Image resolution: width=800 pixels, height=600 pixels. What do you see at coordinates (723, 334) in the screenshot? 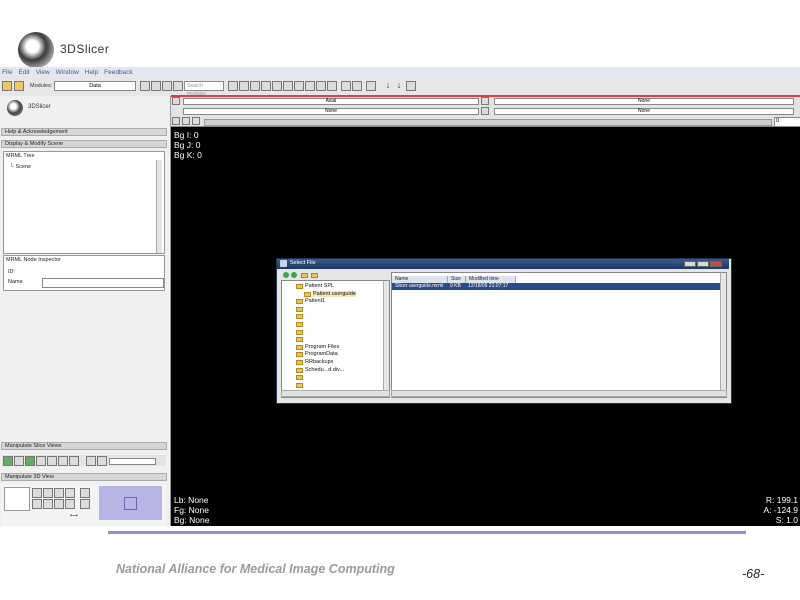
I see `list-v-scrollbar` at bounding box center [723, 334].